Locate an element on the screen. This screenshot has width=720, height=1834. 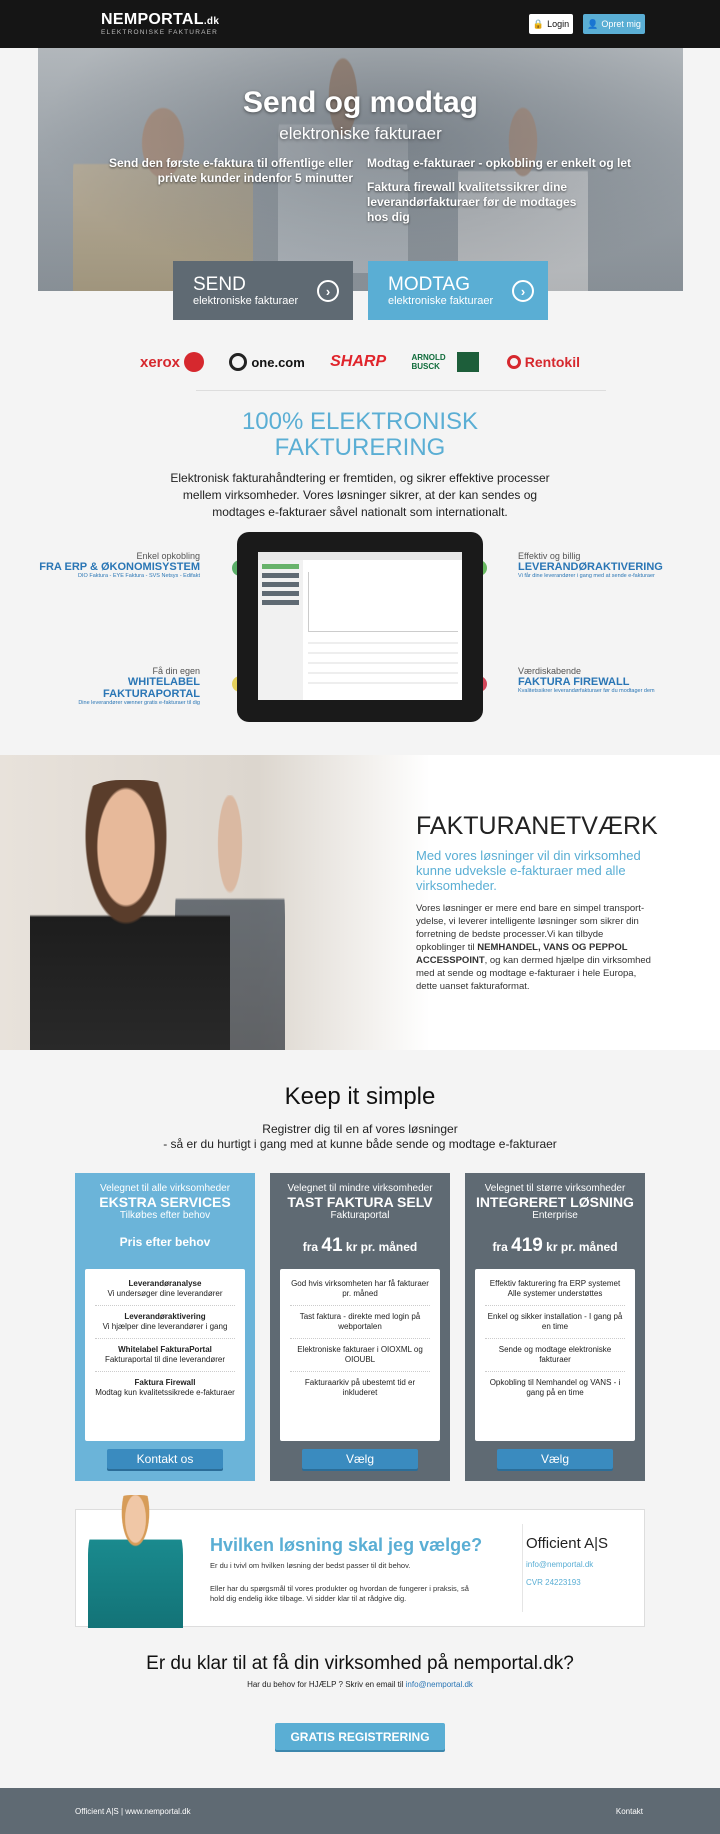
list-item-title: Whitelabel FakturaPortal is located at coordinates (165, 1349).